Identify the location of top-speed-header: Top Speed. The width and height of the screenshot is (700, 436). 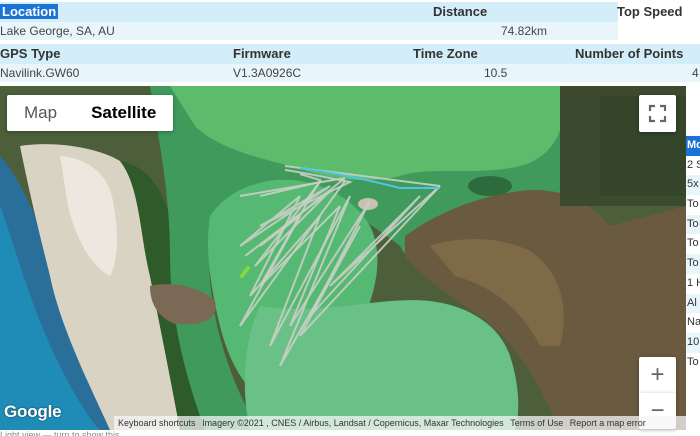
(650, 11).